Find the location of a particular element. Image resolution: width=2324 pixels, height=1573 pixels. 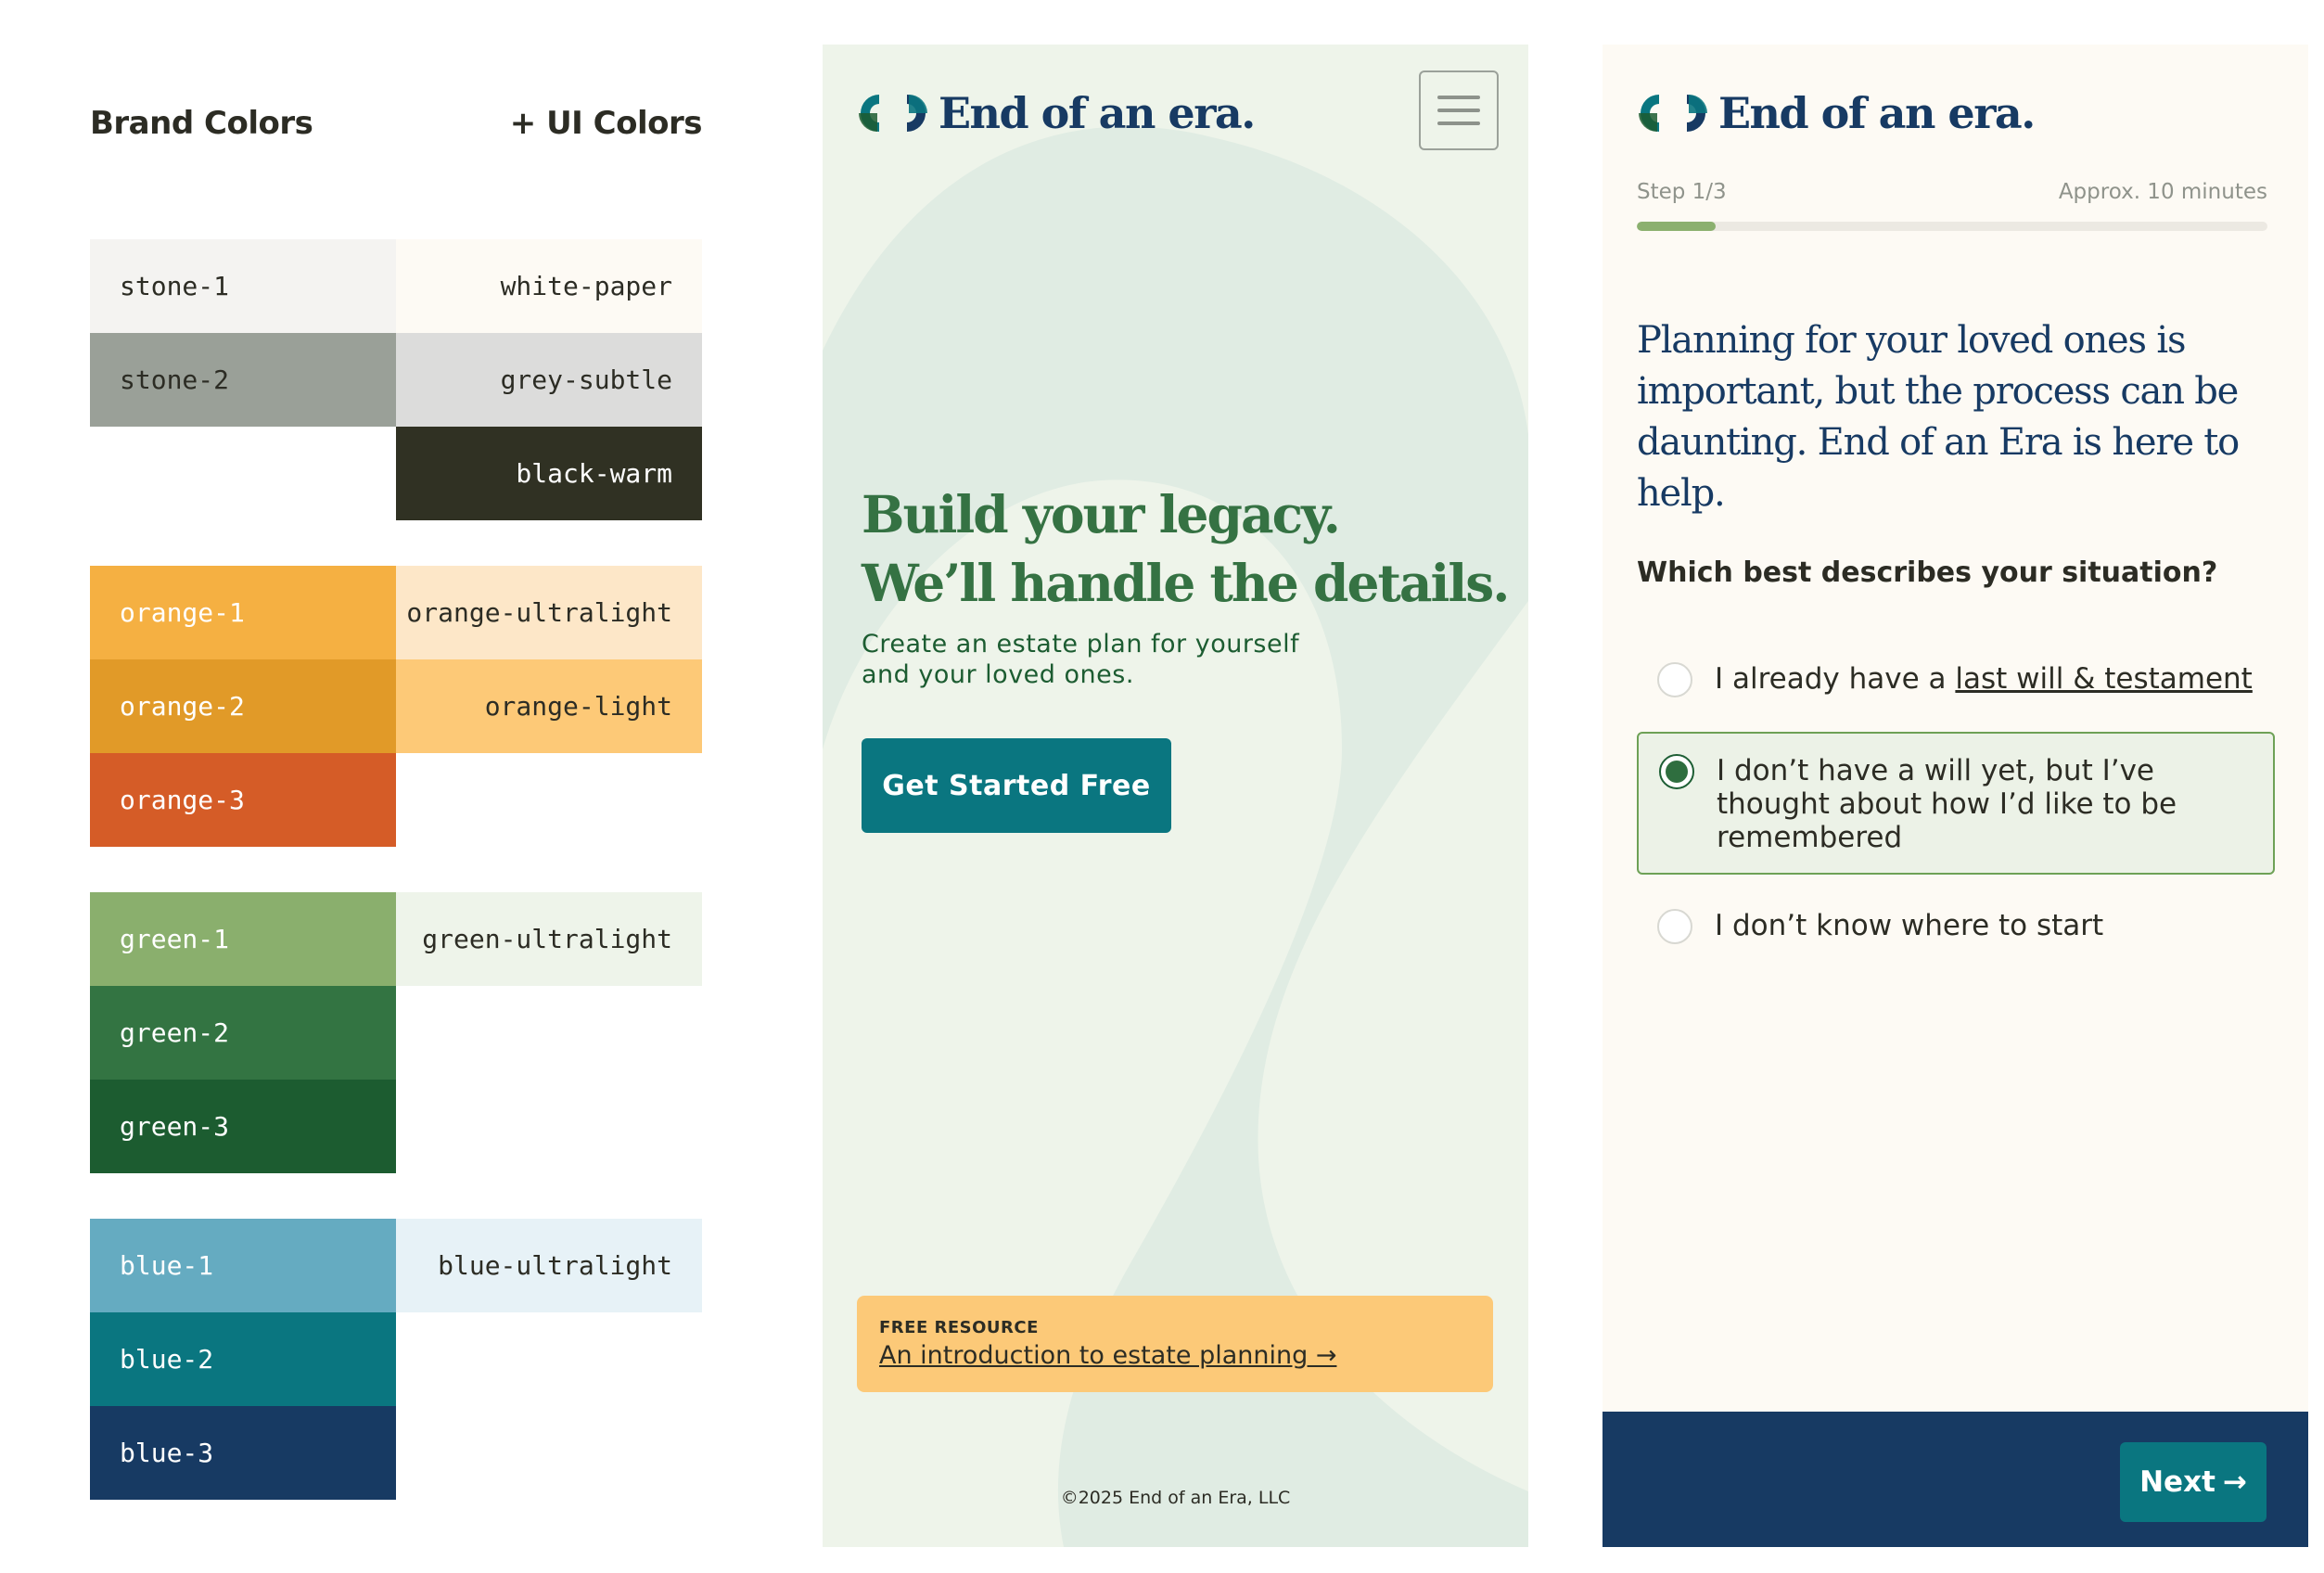

swatch-green-1: green-1 is located at coordinates (243, 939).